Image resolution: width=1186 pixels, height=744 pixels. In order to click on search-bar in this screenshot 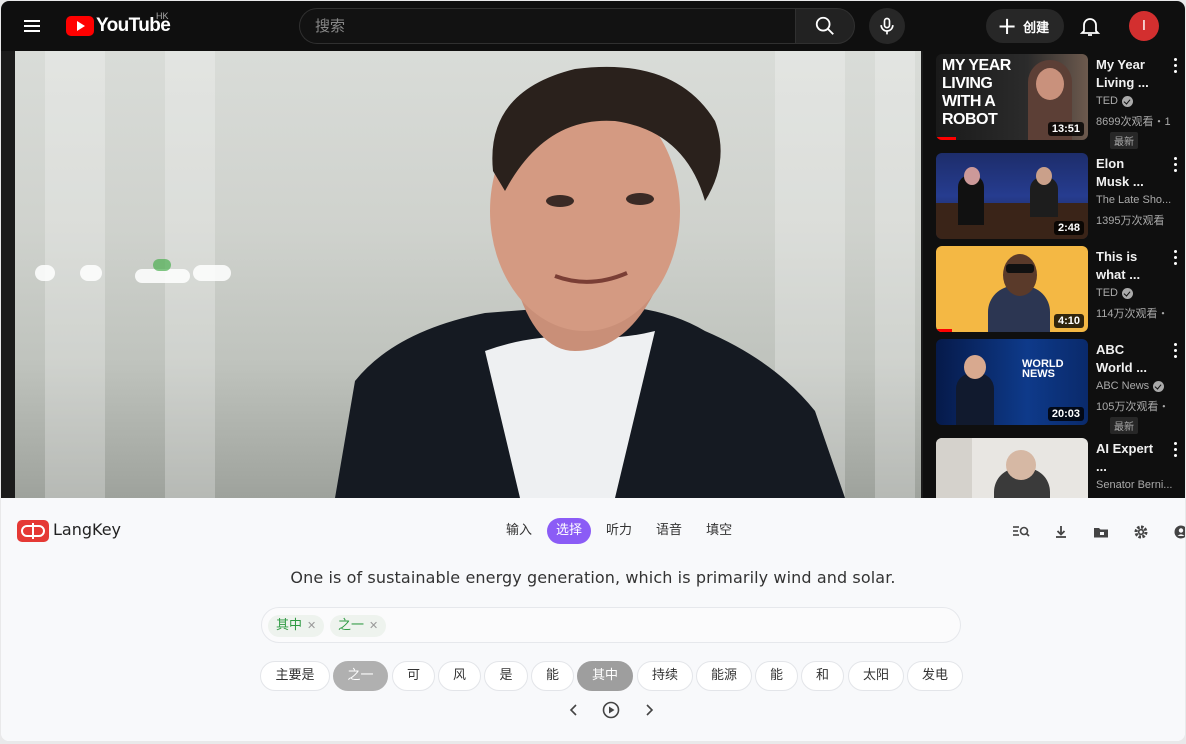, I will do `click(547, 26)`.